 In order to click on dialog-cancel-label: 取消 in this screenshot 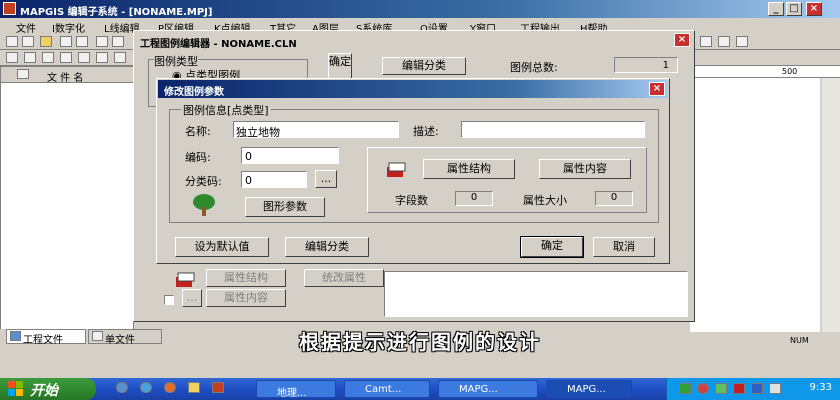, I will do `click(624, 246)`.